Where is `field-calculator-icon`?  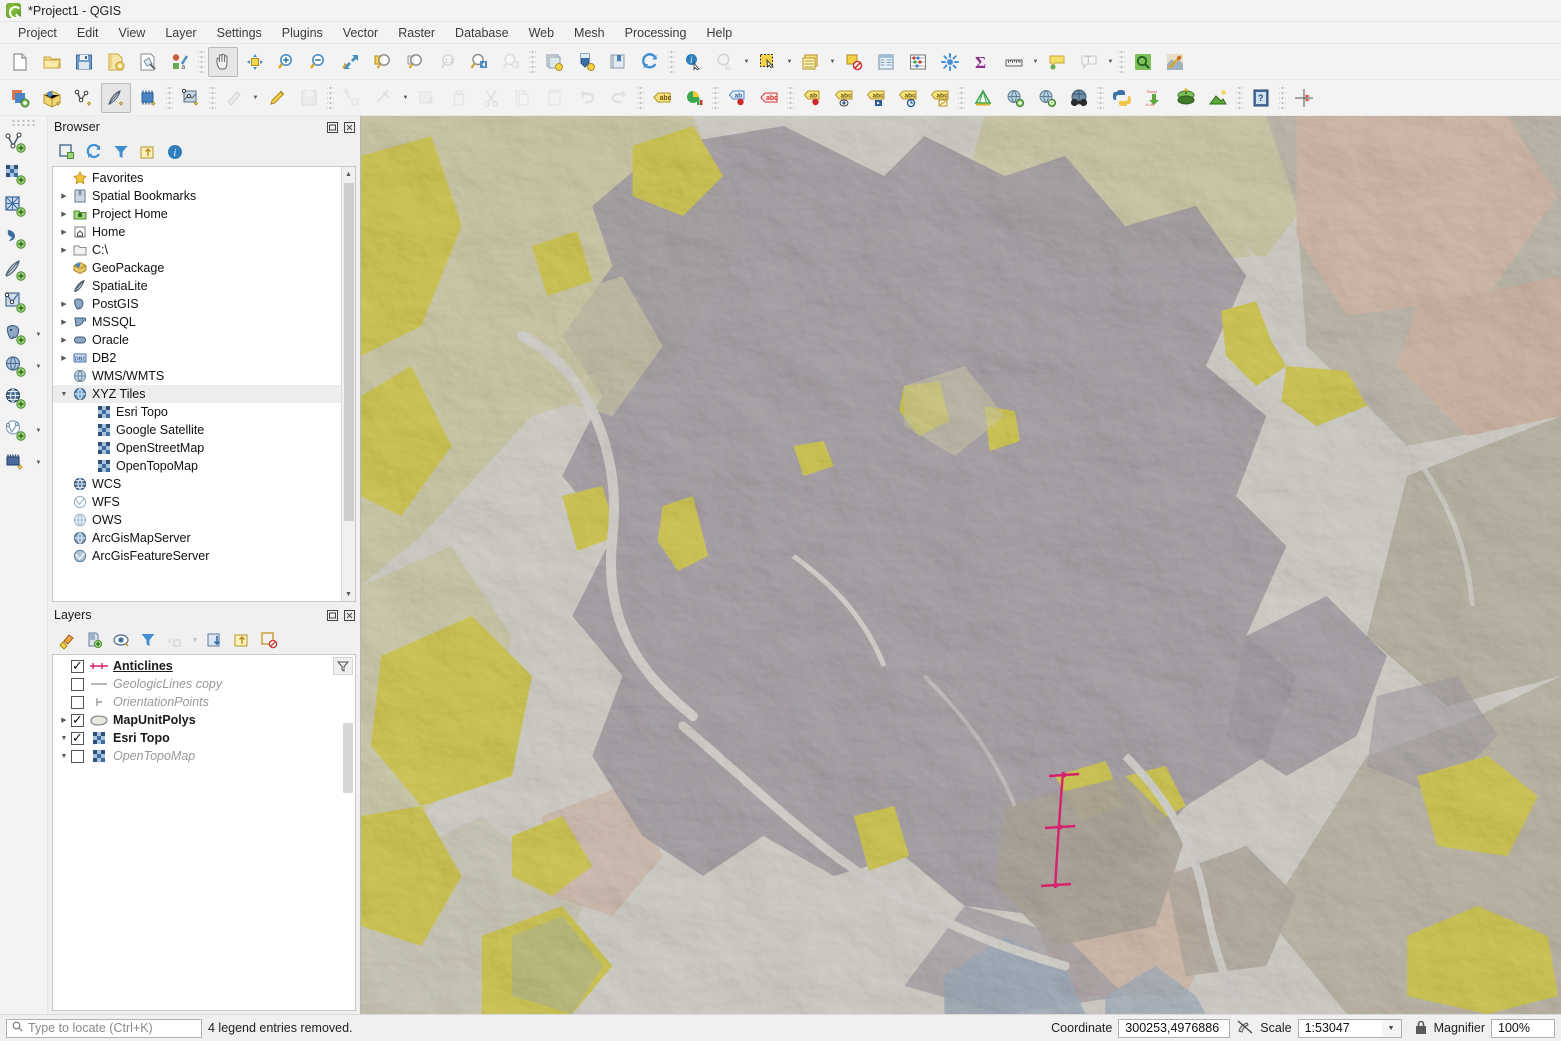 field-calculator-icon is located at coordinates (886, 62).